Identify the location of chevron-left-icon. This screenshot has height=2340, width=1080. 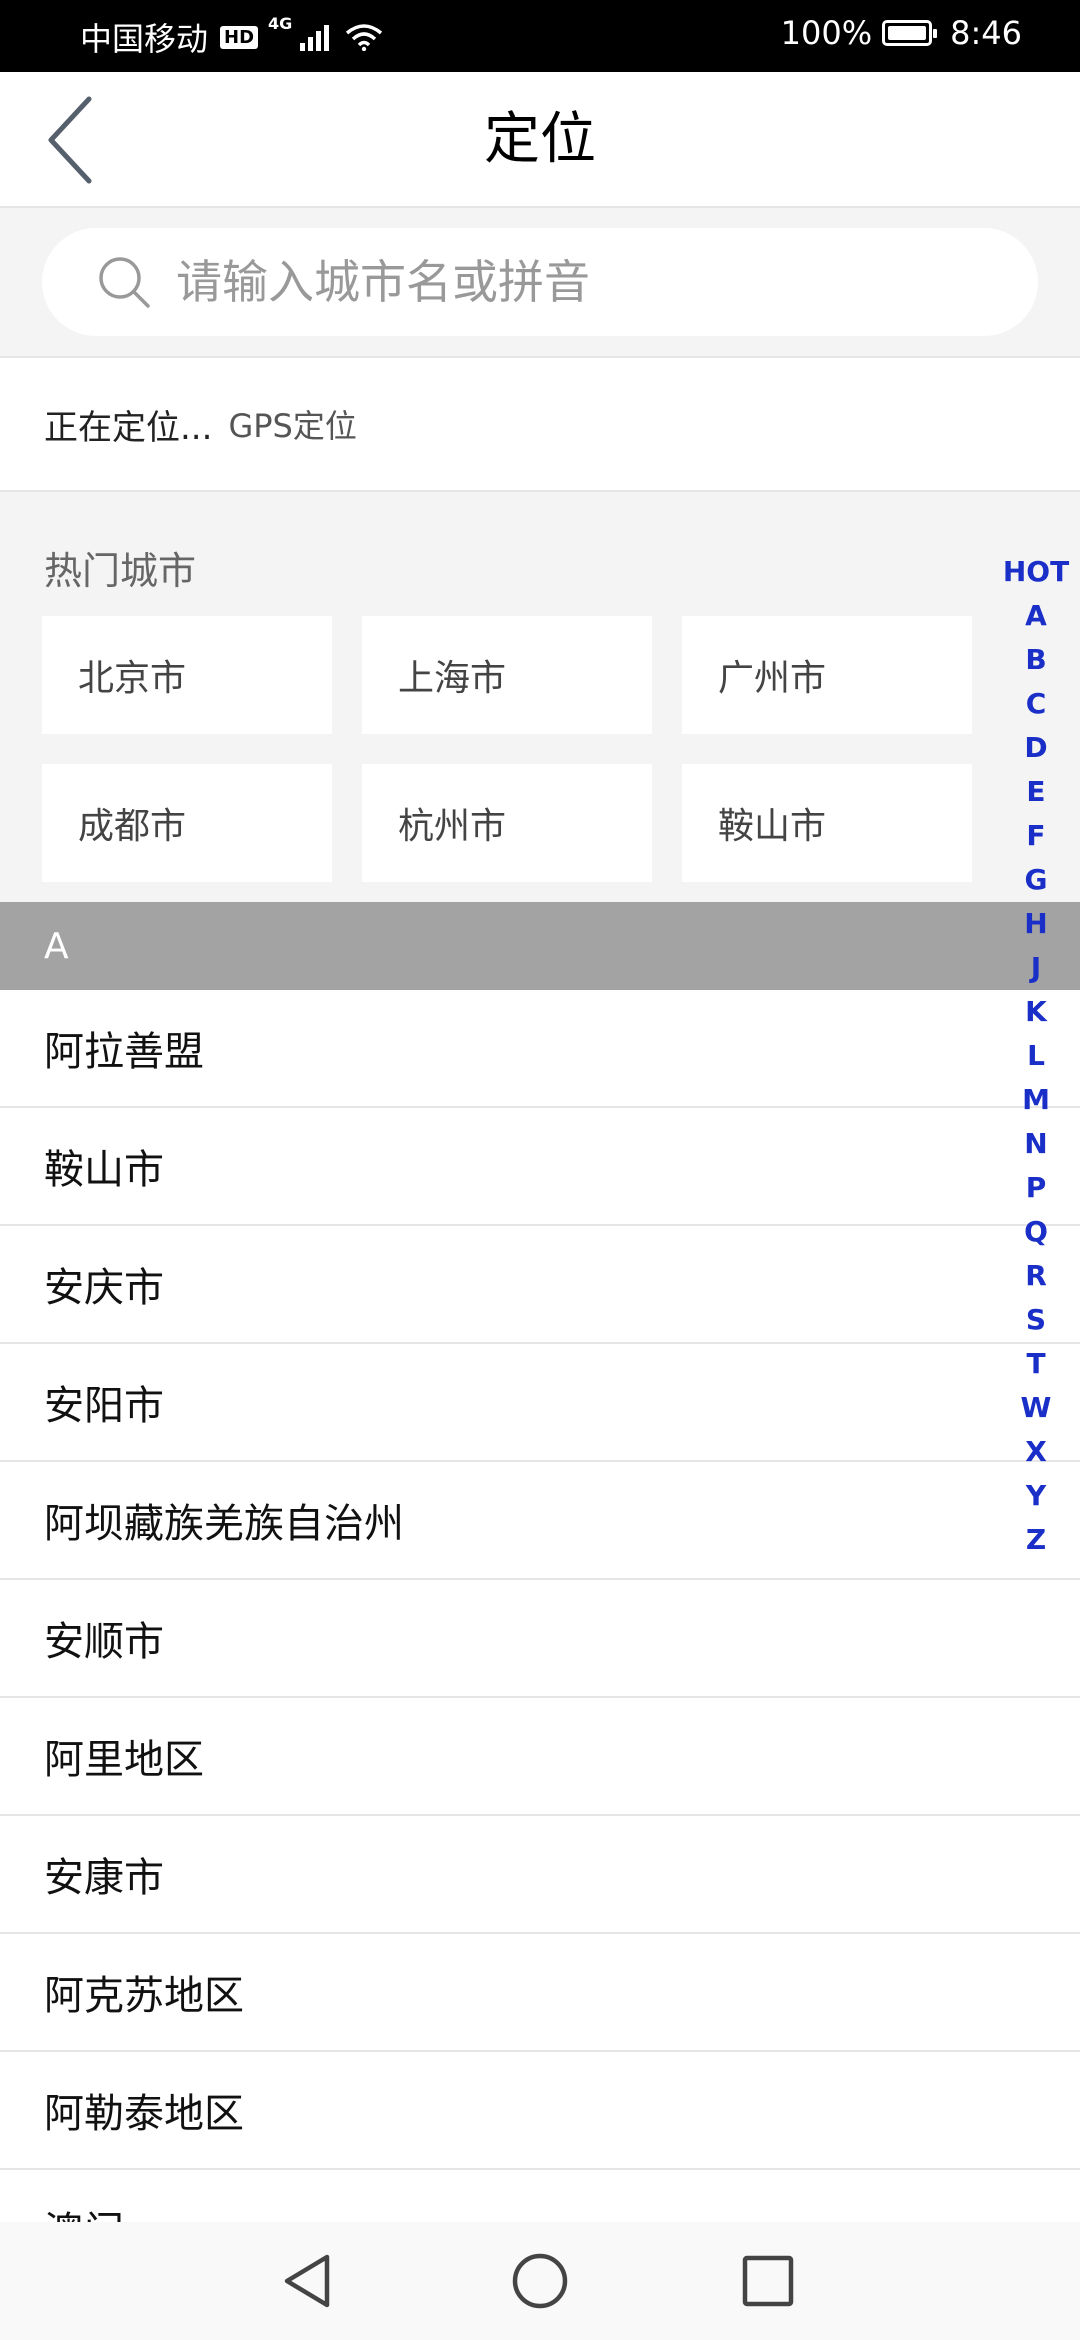
(70, 140).